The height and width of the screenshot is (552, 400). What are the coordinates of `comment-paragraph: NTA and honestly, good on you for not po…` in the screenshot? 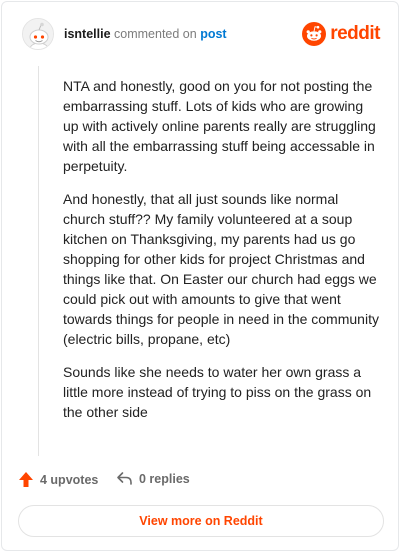 It's located at (219, 126).